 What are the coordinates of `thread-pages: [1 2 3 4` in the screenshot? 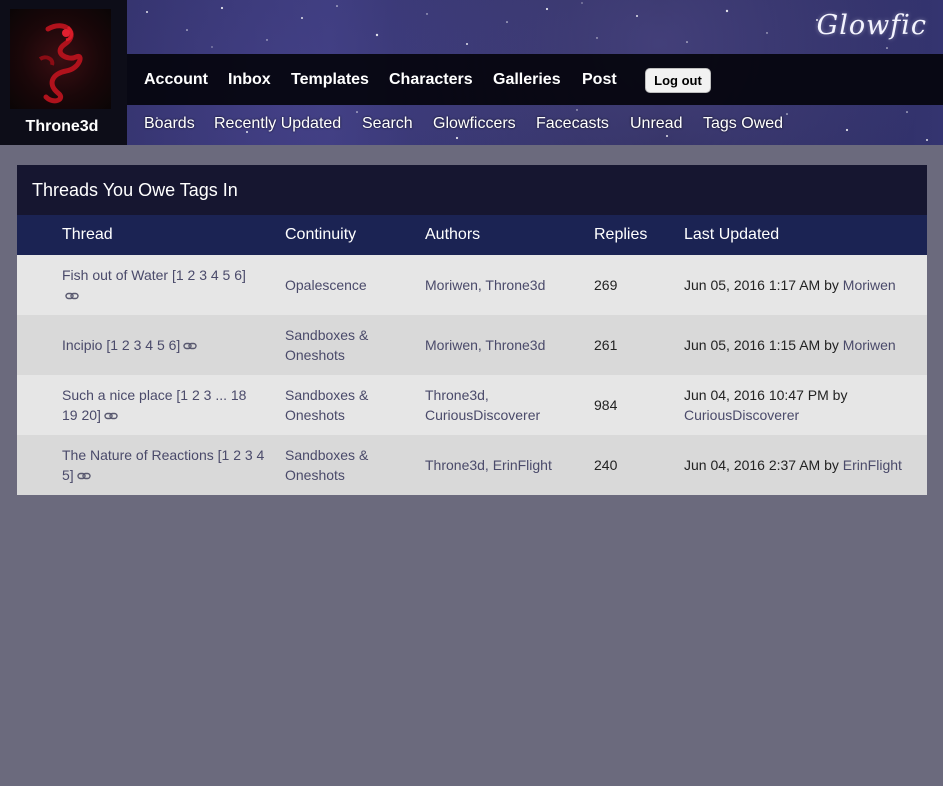 It's located at (241, 455).